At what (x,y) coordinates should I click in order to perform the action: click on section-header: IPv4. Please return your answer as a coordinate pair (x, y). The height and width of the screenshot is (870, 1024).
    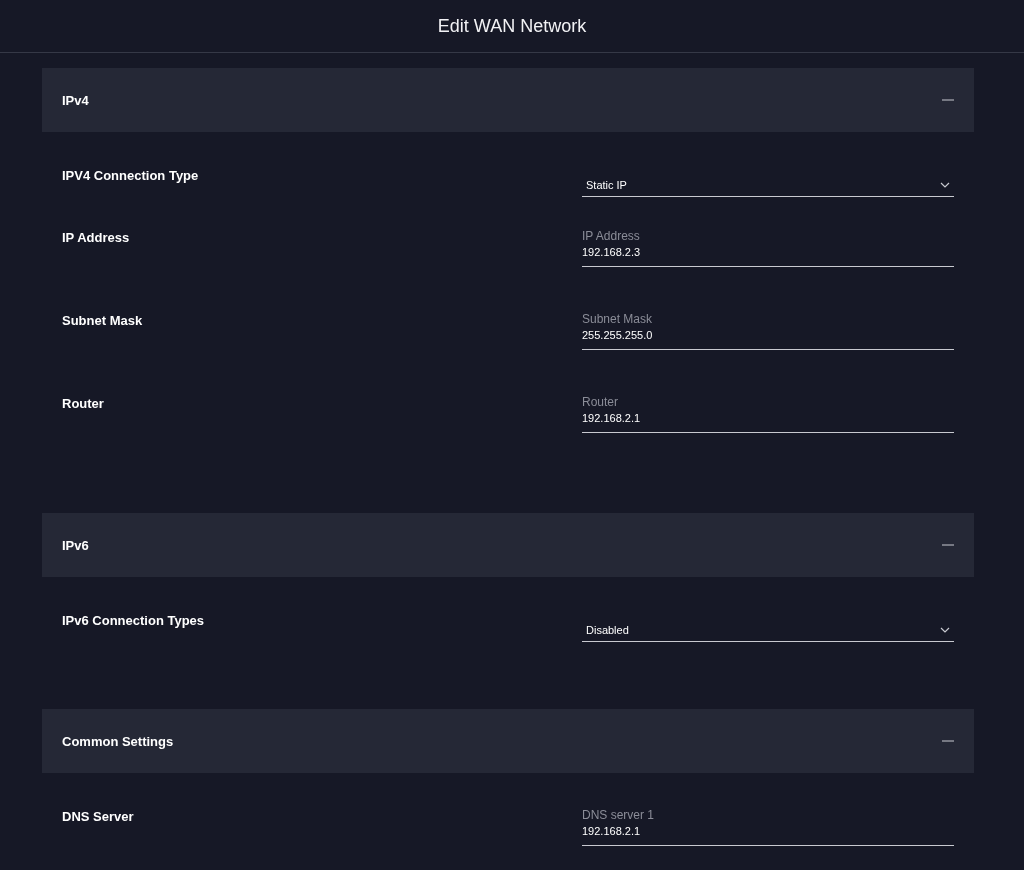
    Looking at the image, I should click on (508, 100).